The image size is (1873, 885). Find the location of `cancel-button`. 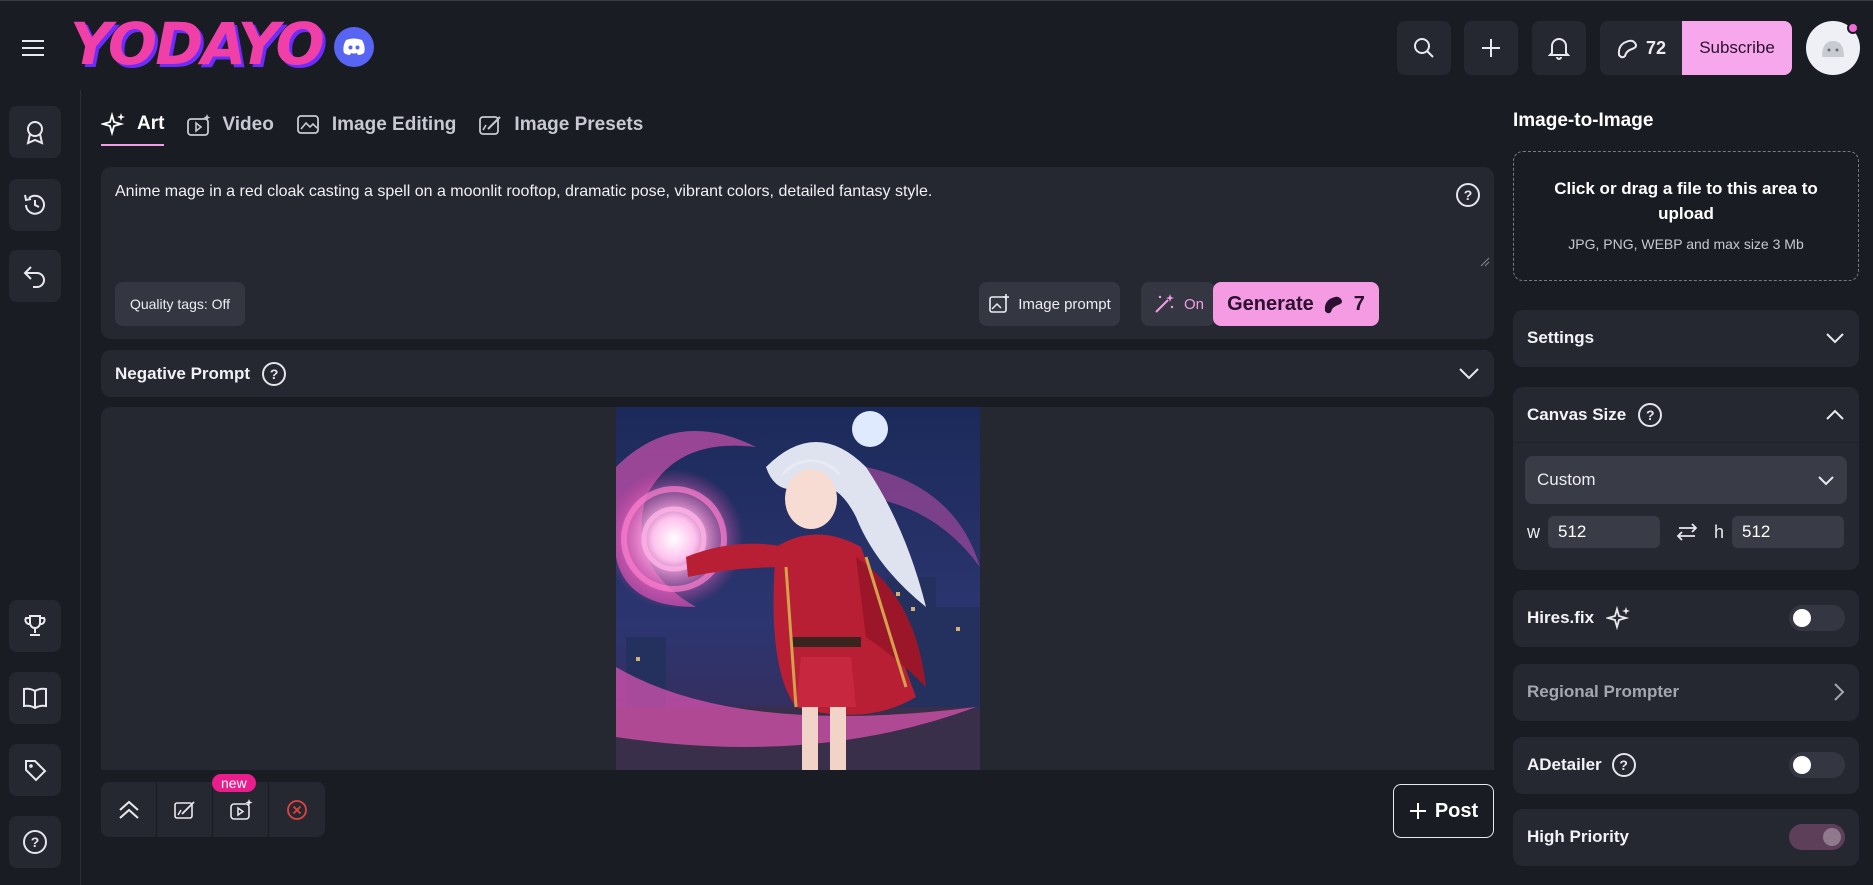

cancel-button is located at coordinates (297, 809).